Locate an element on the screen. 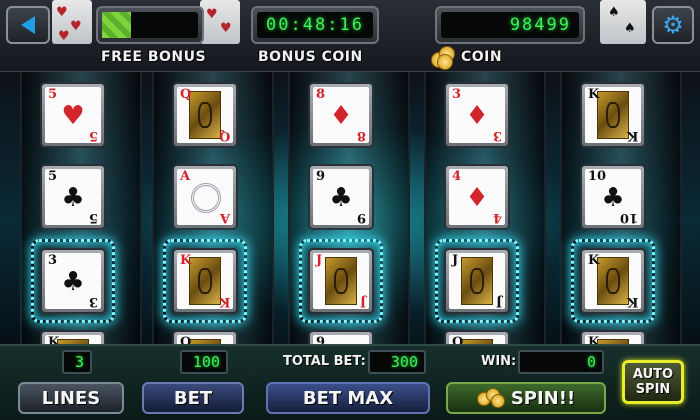 The image size is (700, 420). left-arrow-icon is located at coordinates (28, 25).